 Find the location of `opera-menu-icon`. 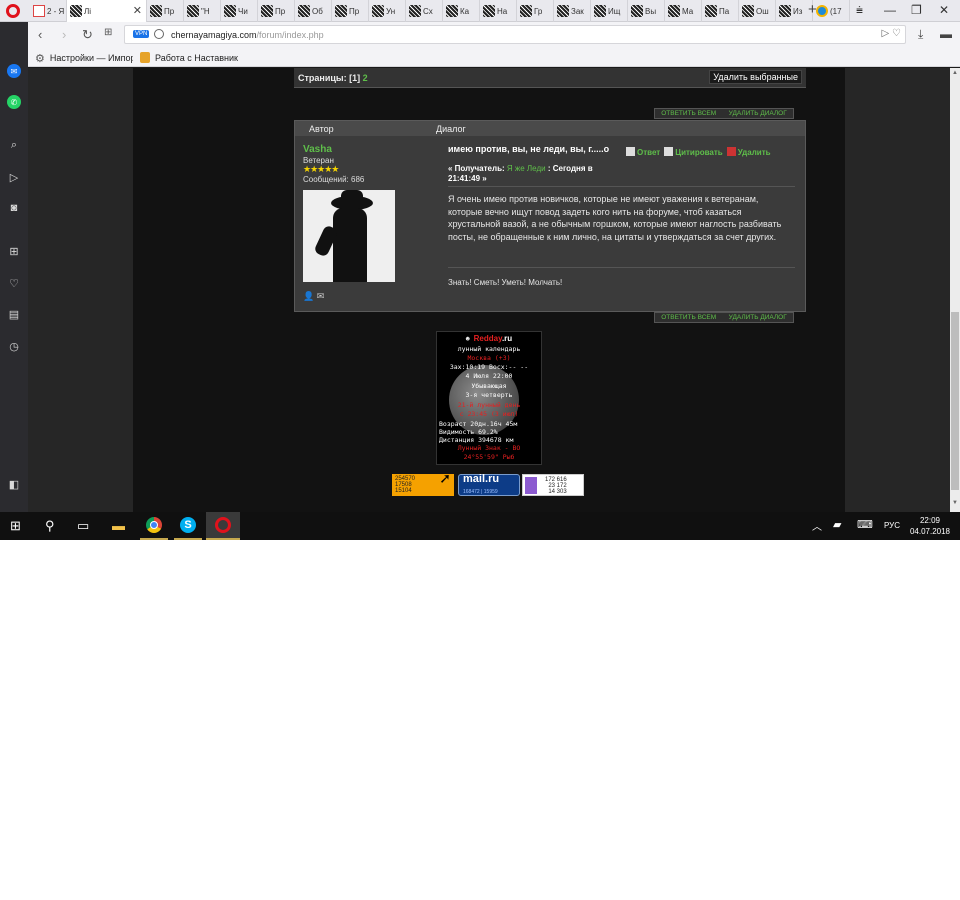

opera-menu-icon is located at coordinates (13, 11).